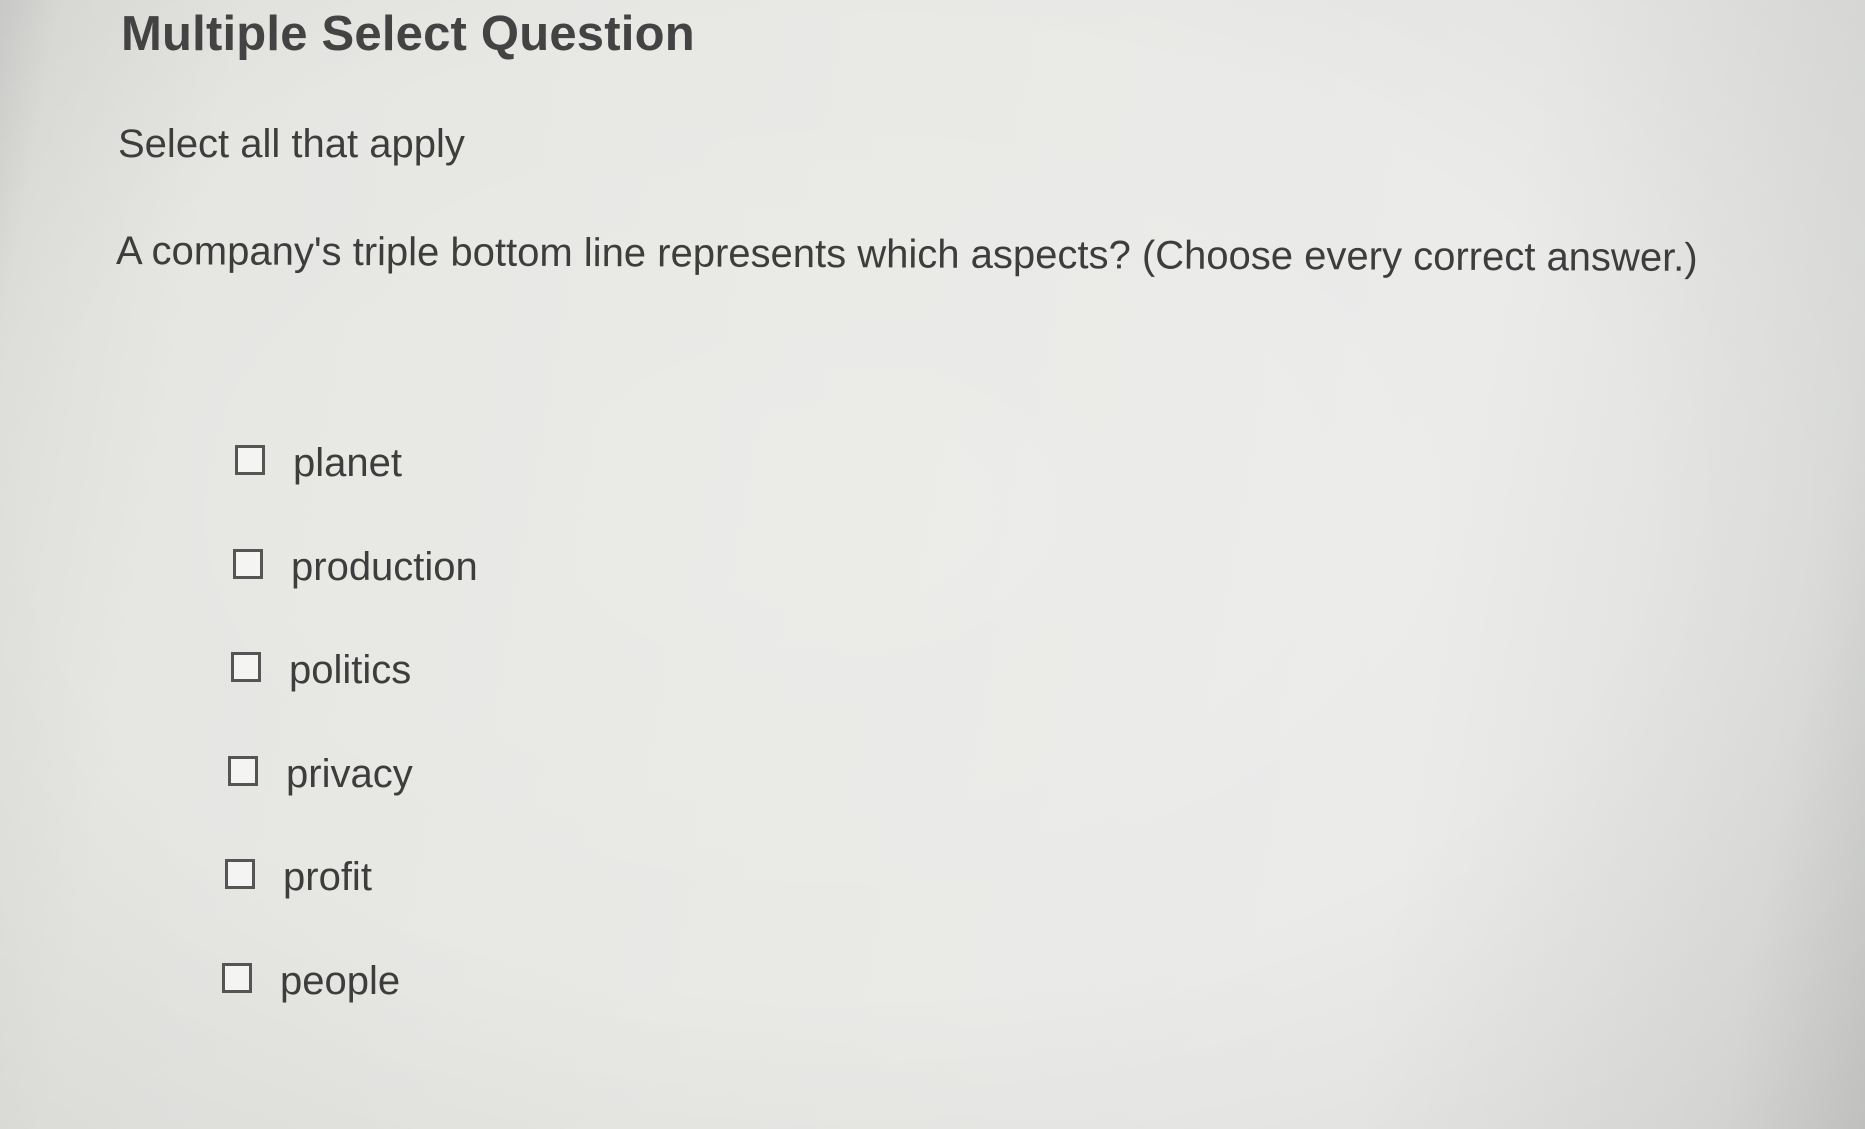  I want to click on option-label: politics, so click(350, 670).